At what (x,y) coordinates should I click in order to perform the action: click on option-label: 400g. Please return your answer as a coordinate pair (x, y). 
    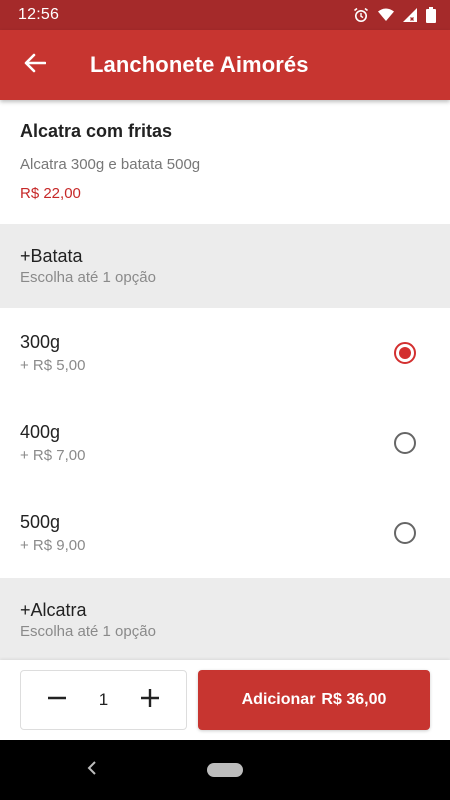
    Looking at the image, I should click on (40, 432).